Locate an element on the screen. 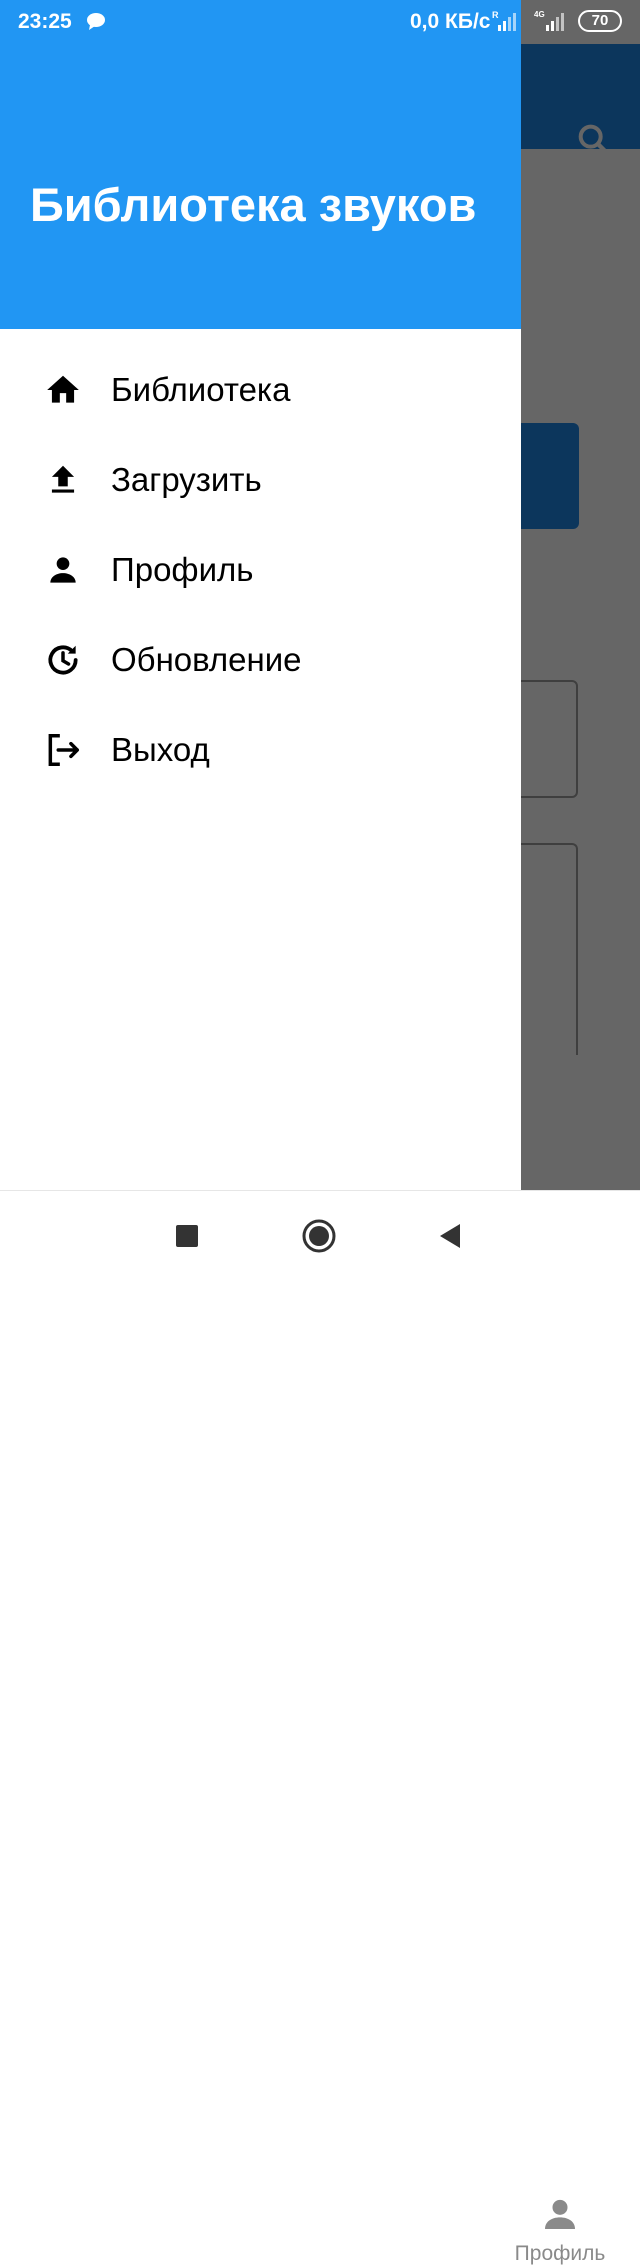 This screenshot has width=640, height=2266. home-icon is located at coordinates (63, 390).